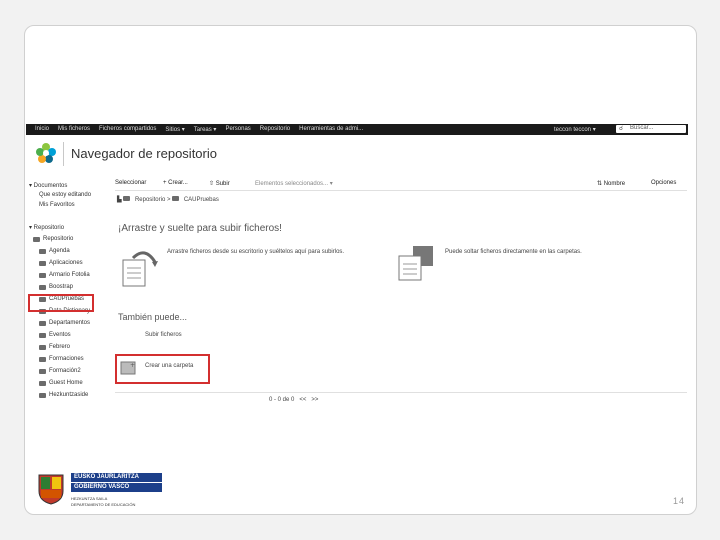  I want to click on tree-label: Formaciones, so click(66, 359).